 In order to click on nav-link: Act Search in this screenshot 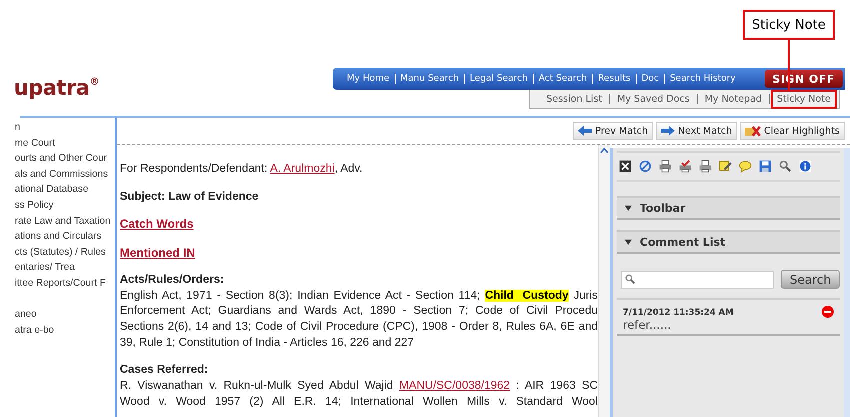, I will do `click(563, 79)`.